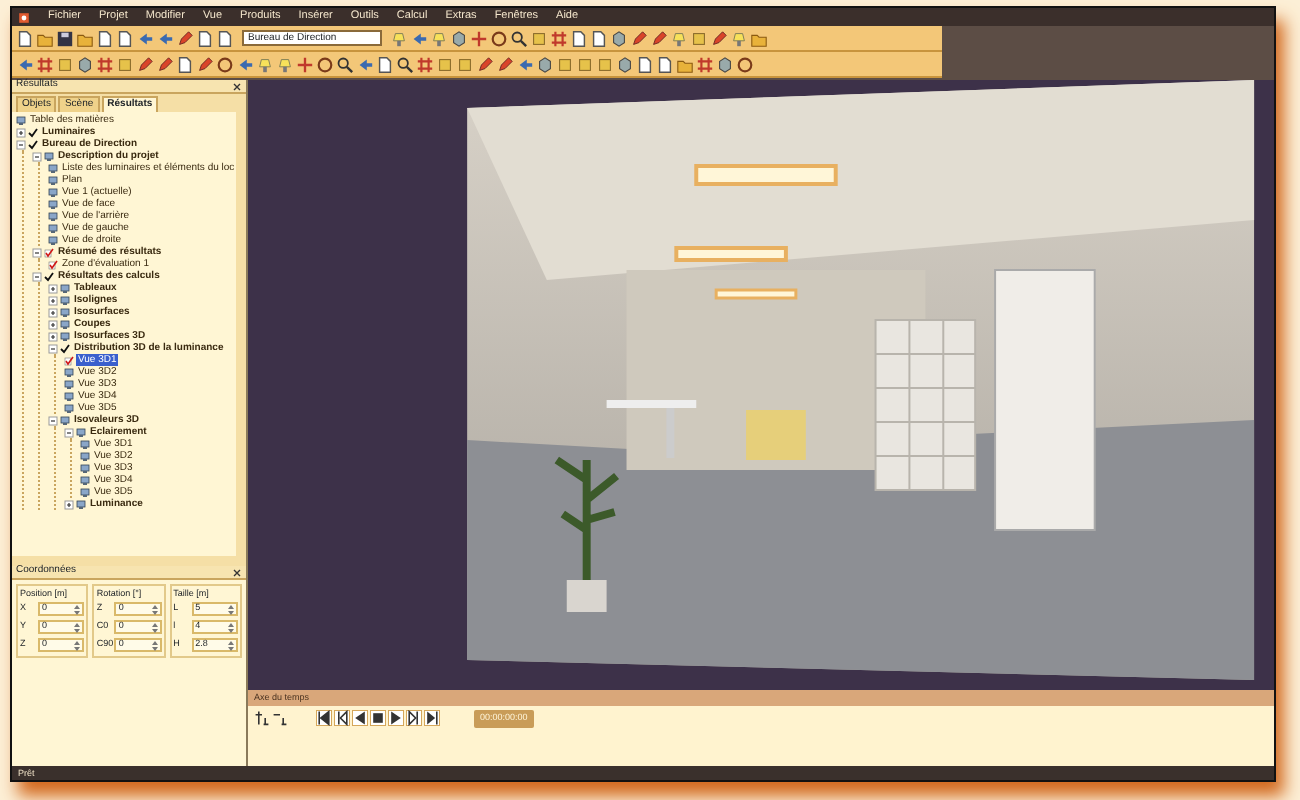  Describe the element at coordinates (24, 17) in the screenshot. I see `app-logo-icon` at that location.